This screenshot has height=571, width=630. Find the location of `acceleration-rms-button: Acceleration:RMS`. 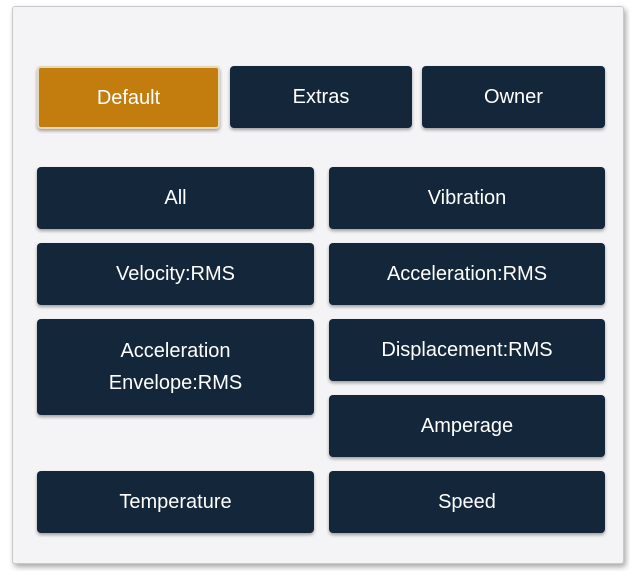

acceleration-rms-button: Acceleration:RMS is located at coordinates (467, 274).